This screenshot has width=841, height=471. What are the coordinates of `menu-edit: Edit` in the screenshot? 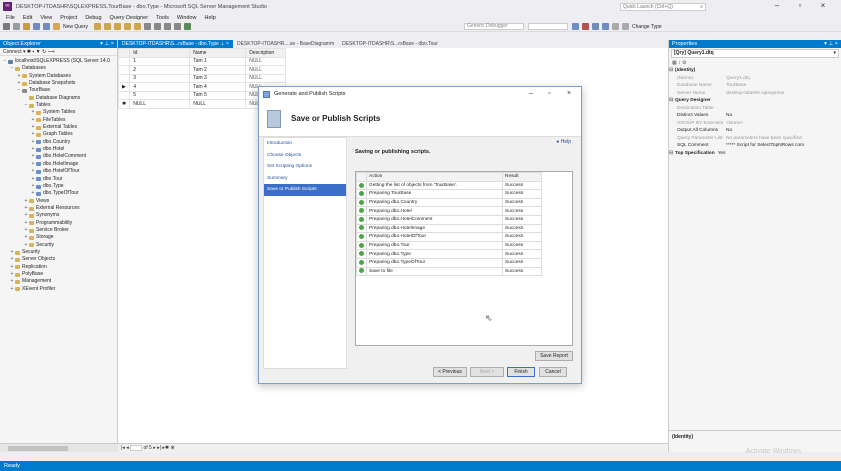 It's located at (27, 18).